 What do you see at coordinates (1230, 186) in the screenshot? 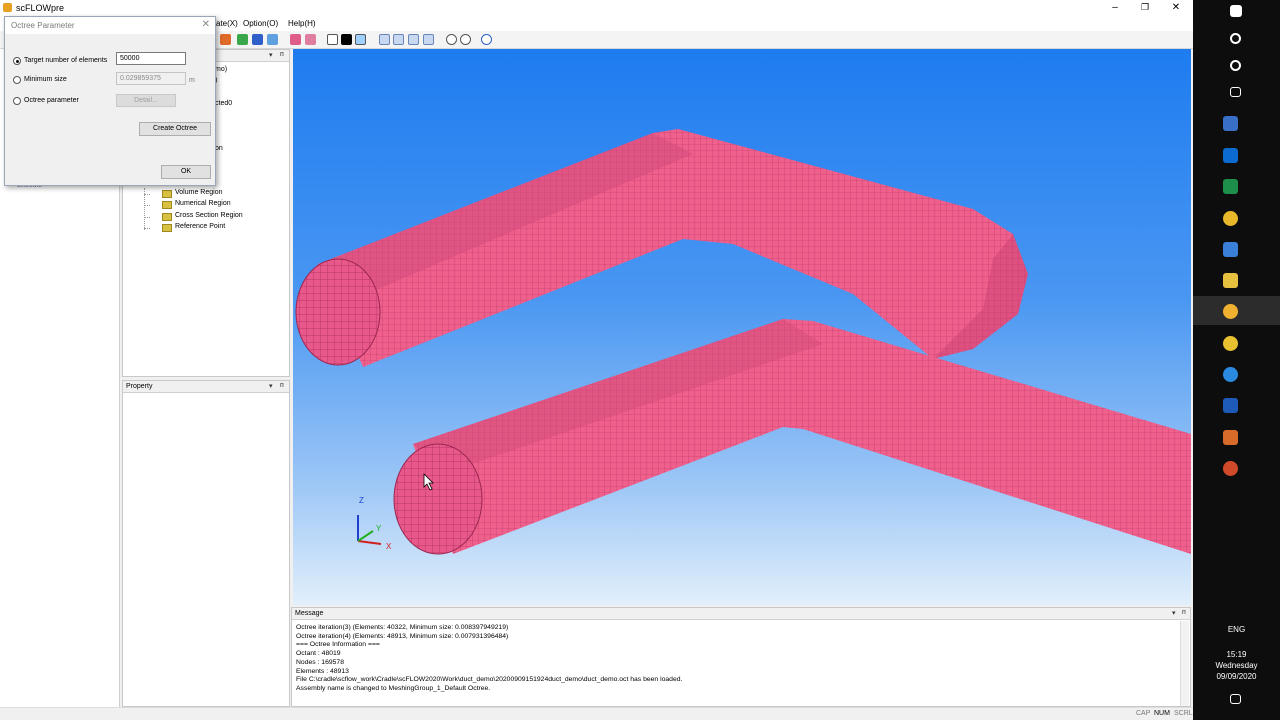
I see `excel-icon` at bounding box center [1230, 186].